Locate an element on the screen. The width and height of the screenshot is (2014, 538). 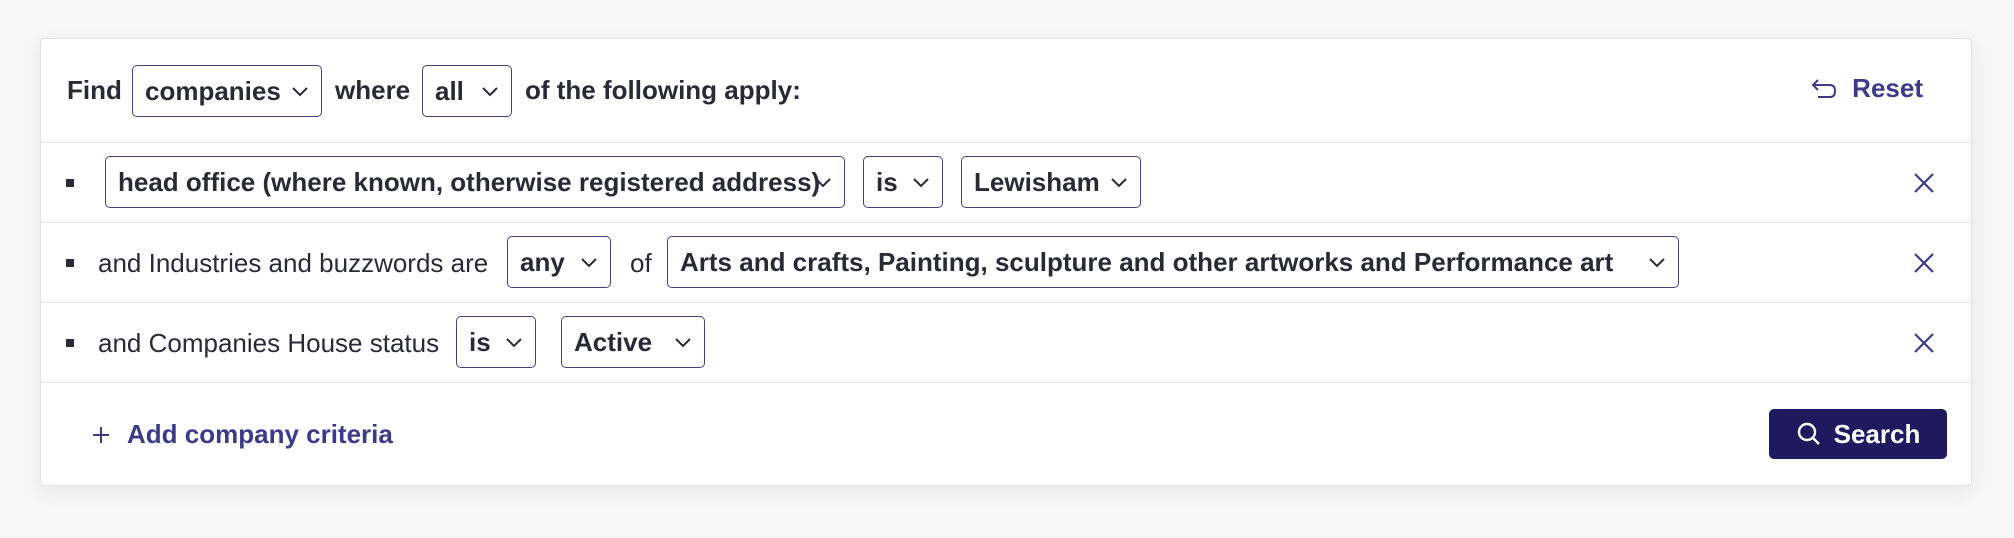
value-select: Active is located at coordinates (633, 342).